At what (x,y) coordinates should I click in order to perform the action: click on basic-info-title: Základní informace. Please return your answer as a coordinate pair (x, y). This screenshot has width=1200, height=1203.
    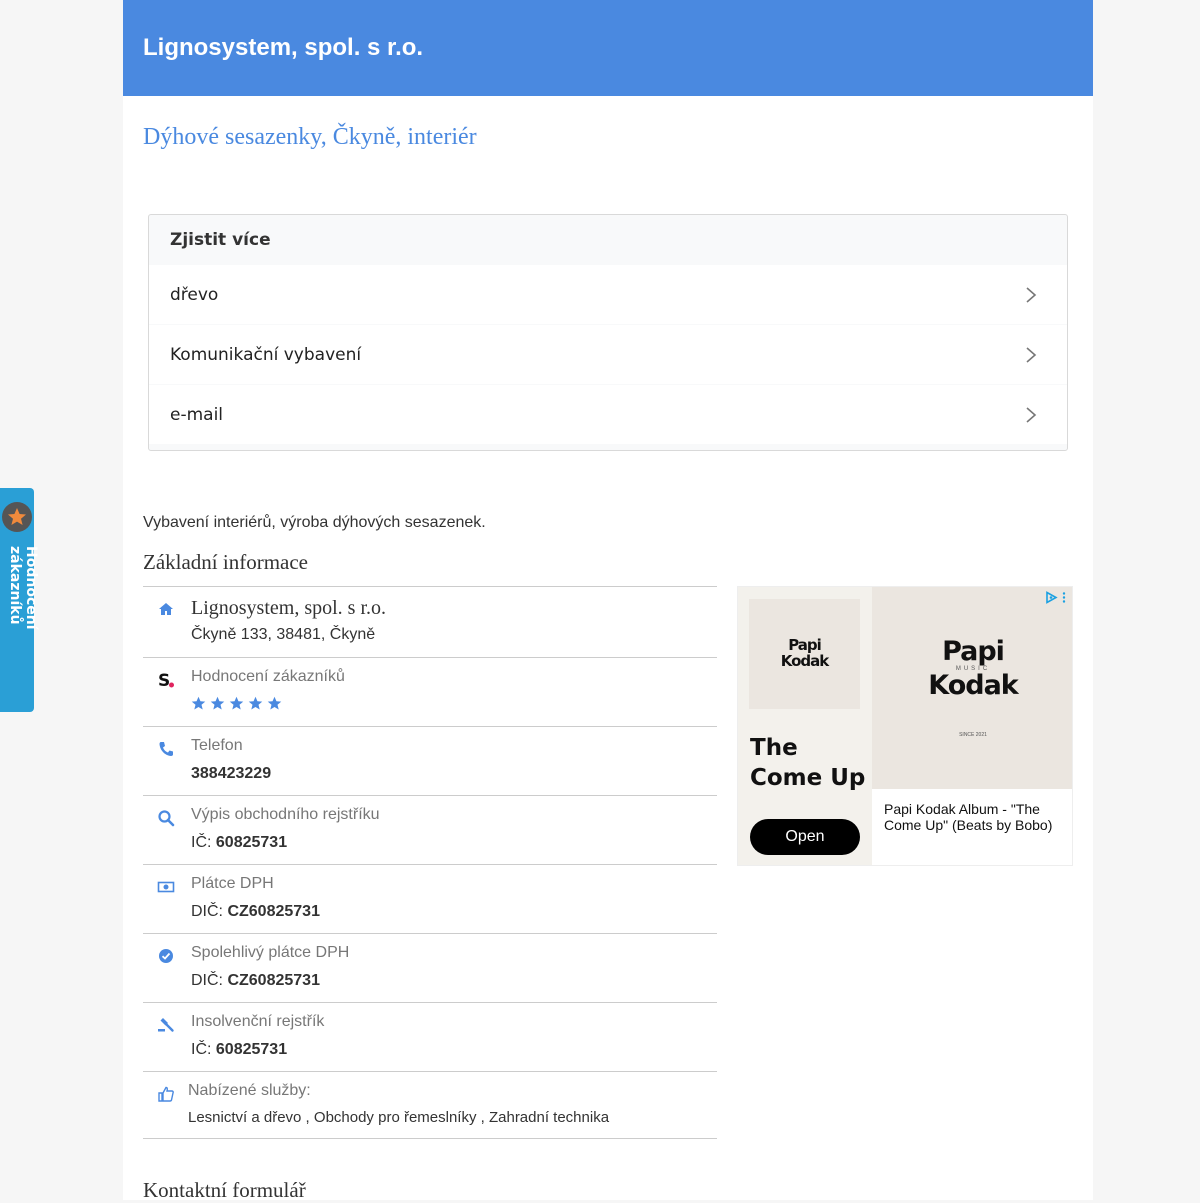
    Looking at the image, I should click on (226, 562).